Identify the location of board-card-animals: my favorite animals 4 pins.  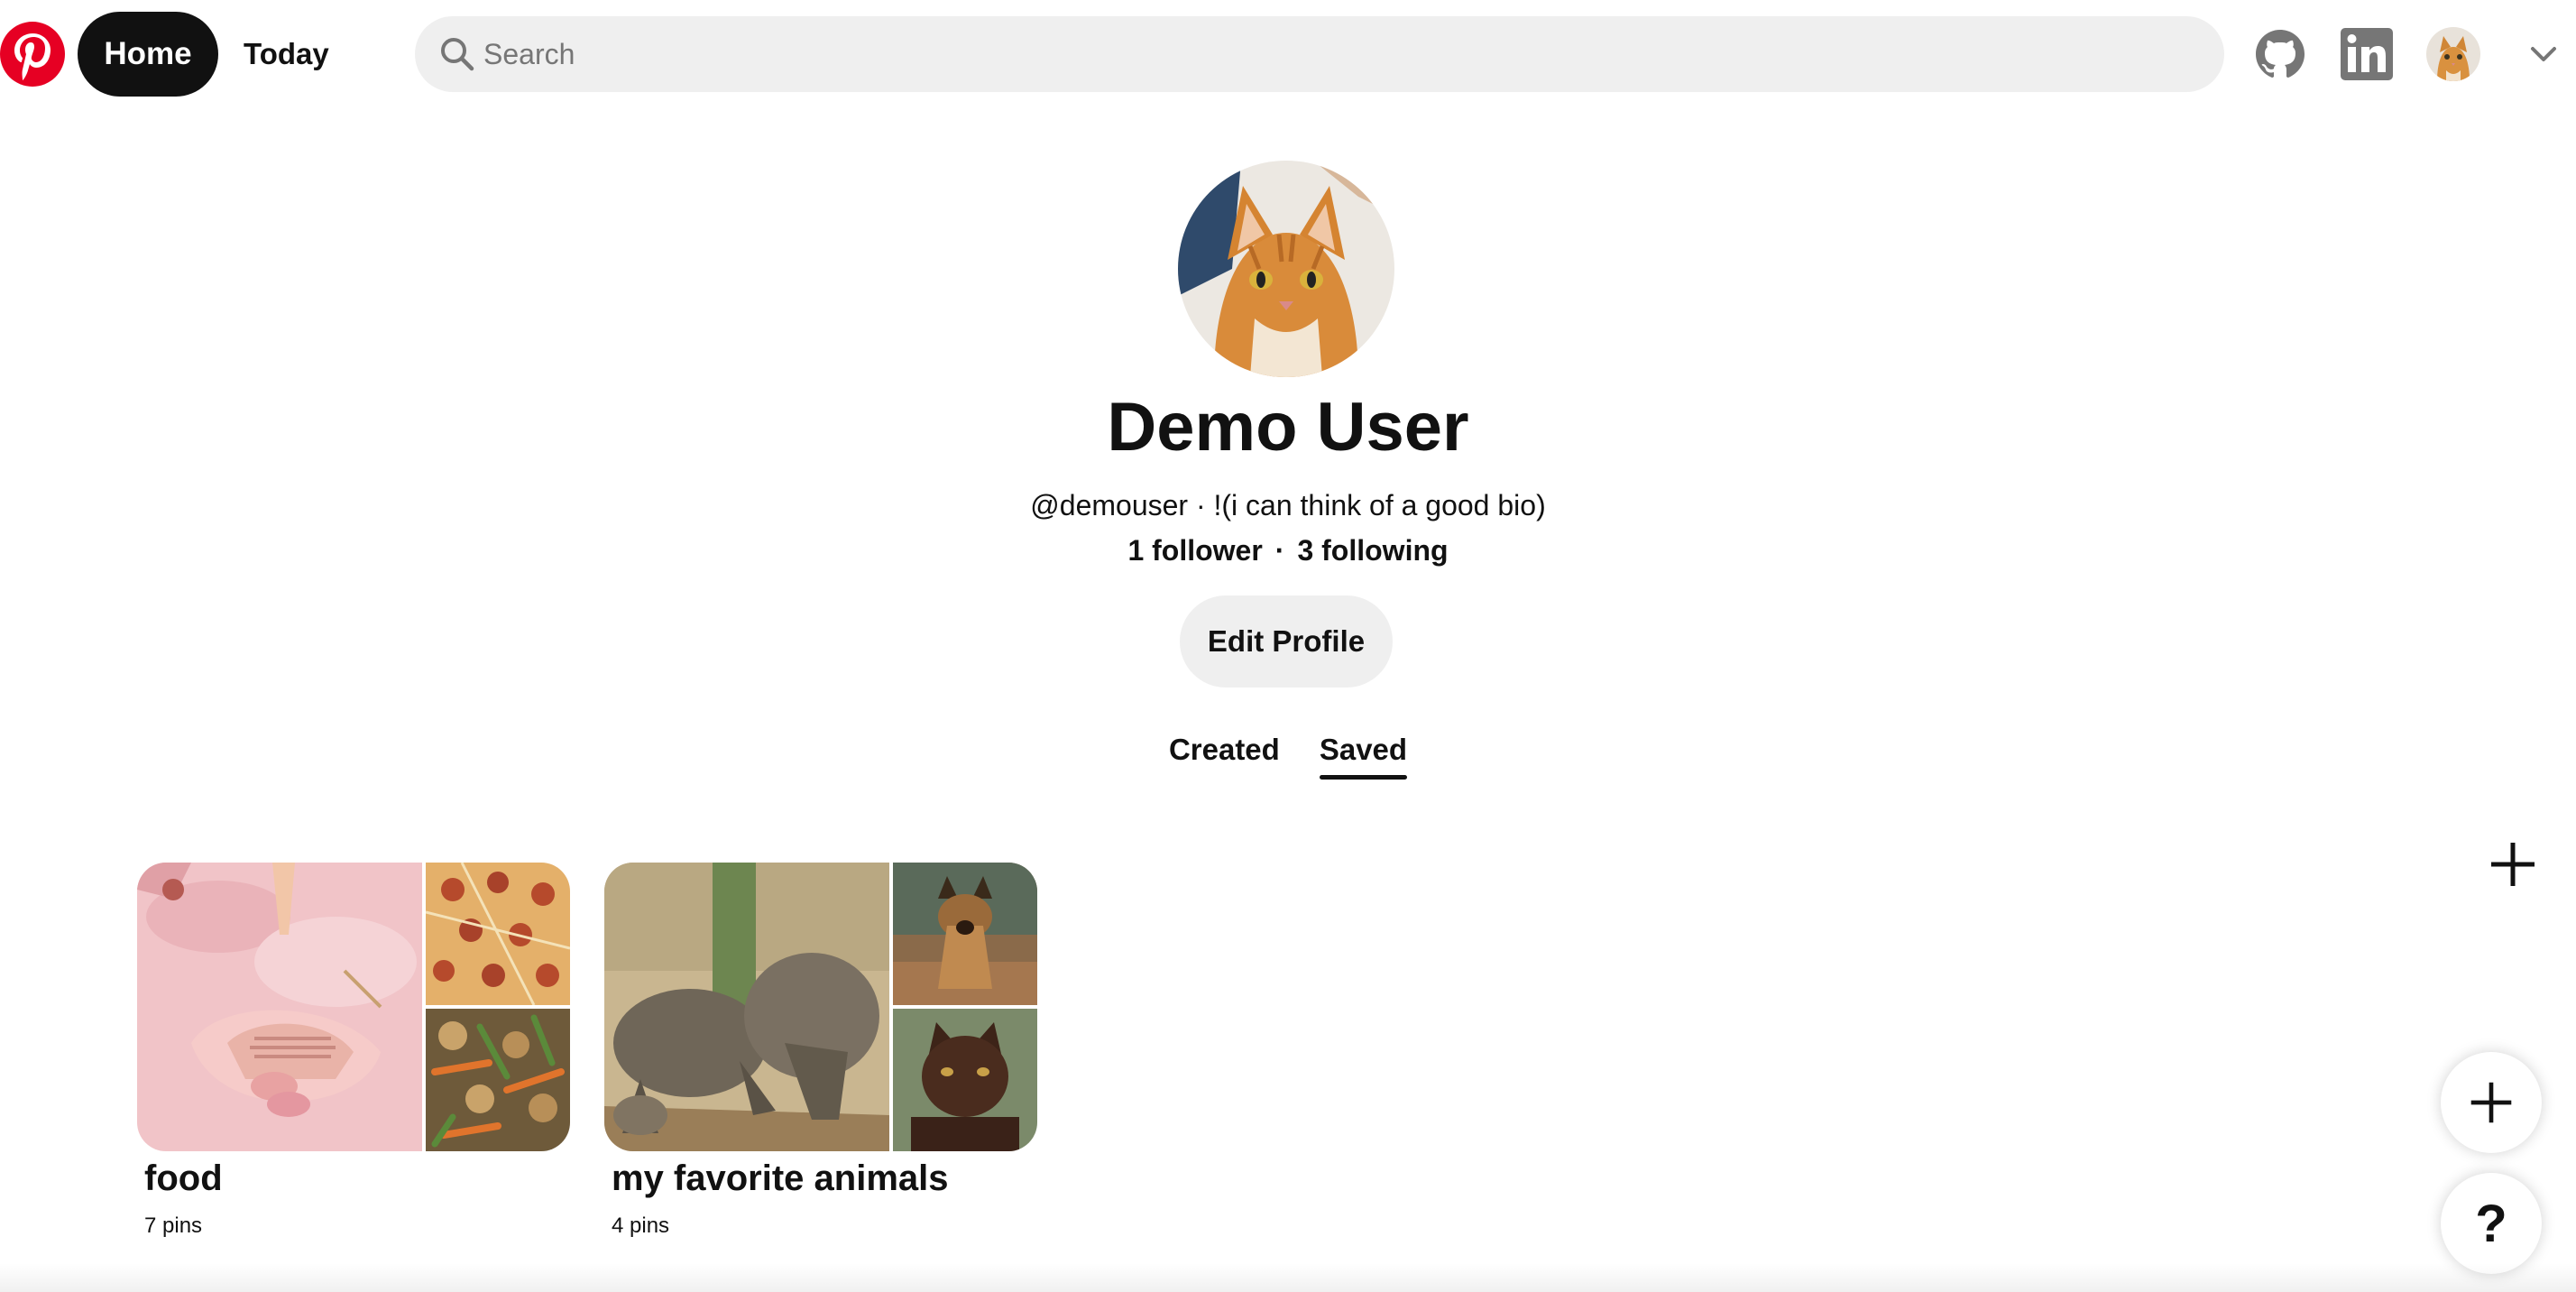
(820, 1051).